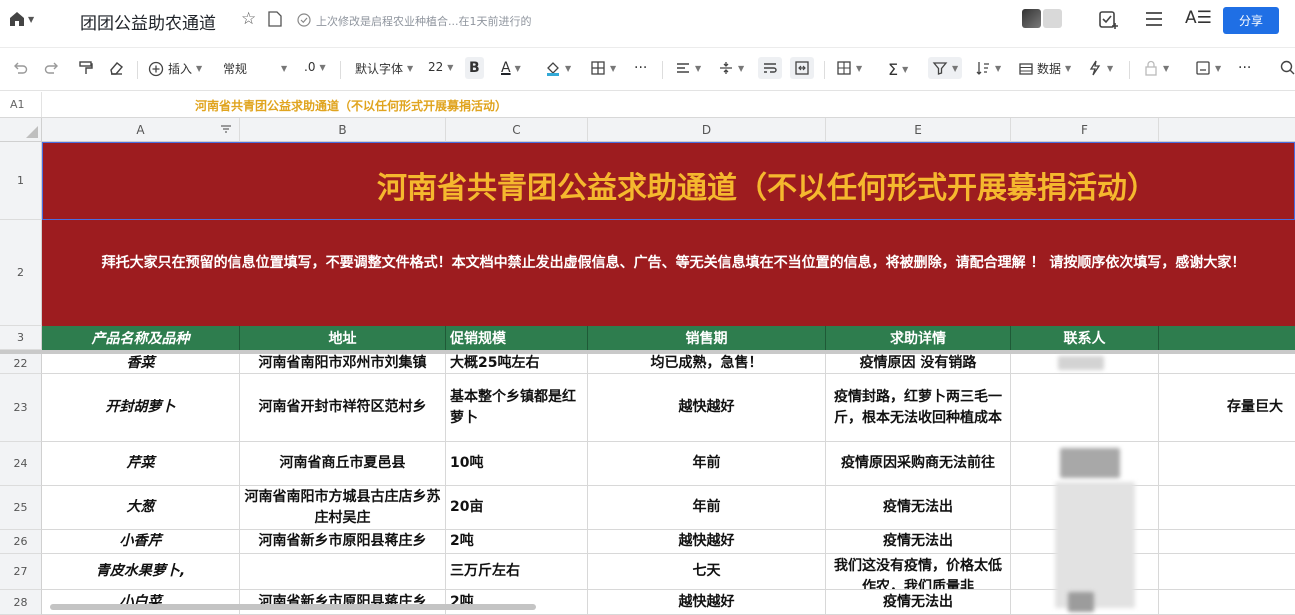 The image size is (1295, 615). Describe the element at coordinates (148, 21) in the screenshot. I see `doc-title: 团团公益助农通道` at that location.